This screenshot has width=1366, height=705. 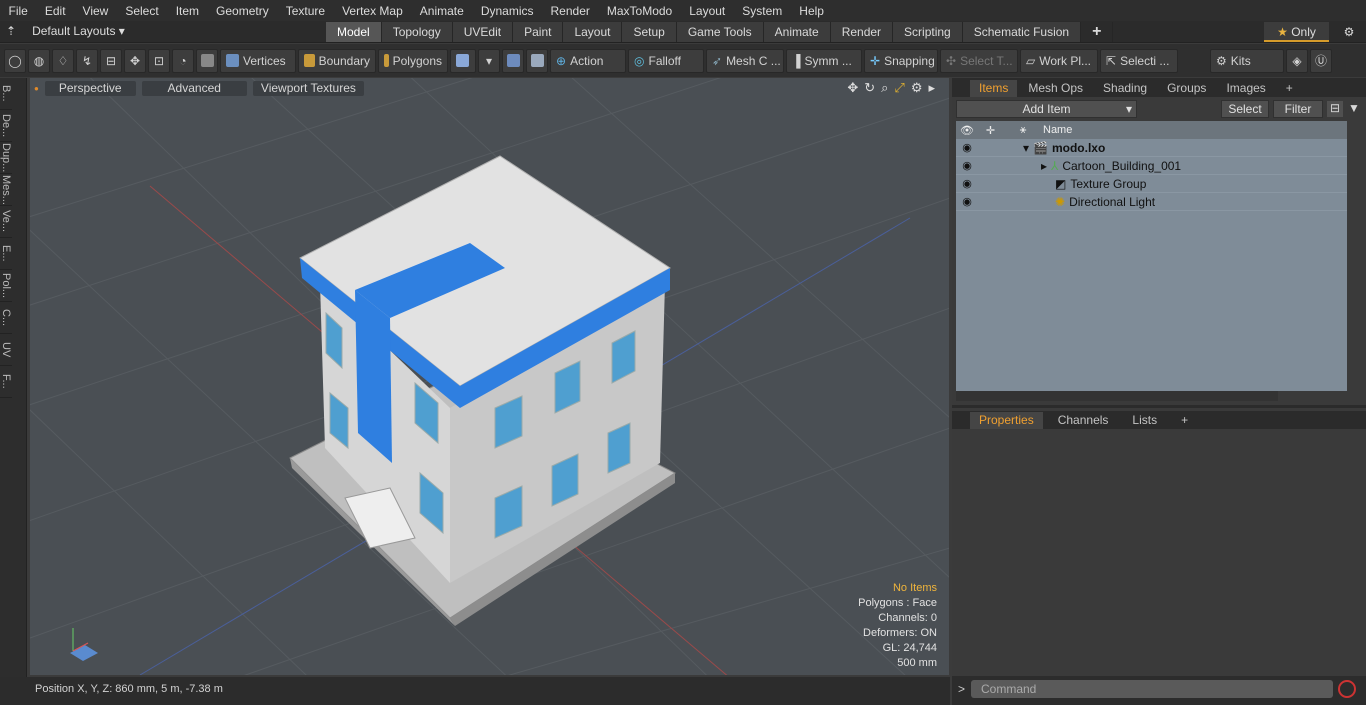 I want to click on menu-vertex-map: Vertex Map, so click(x=373, y=11).